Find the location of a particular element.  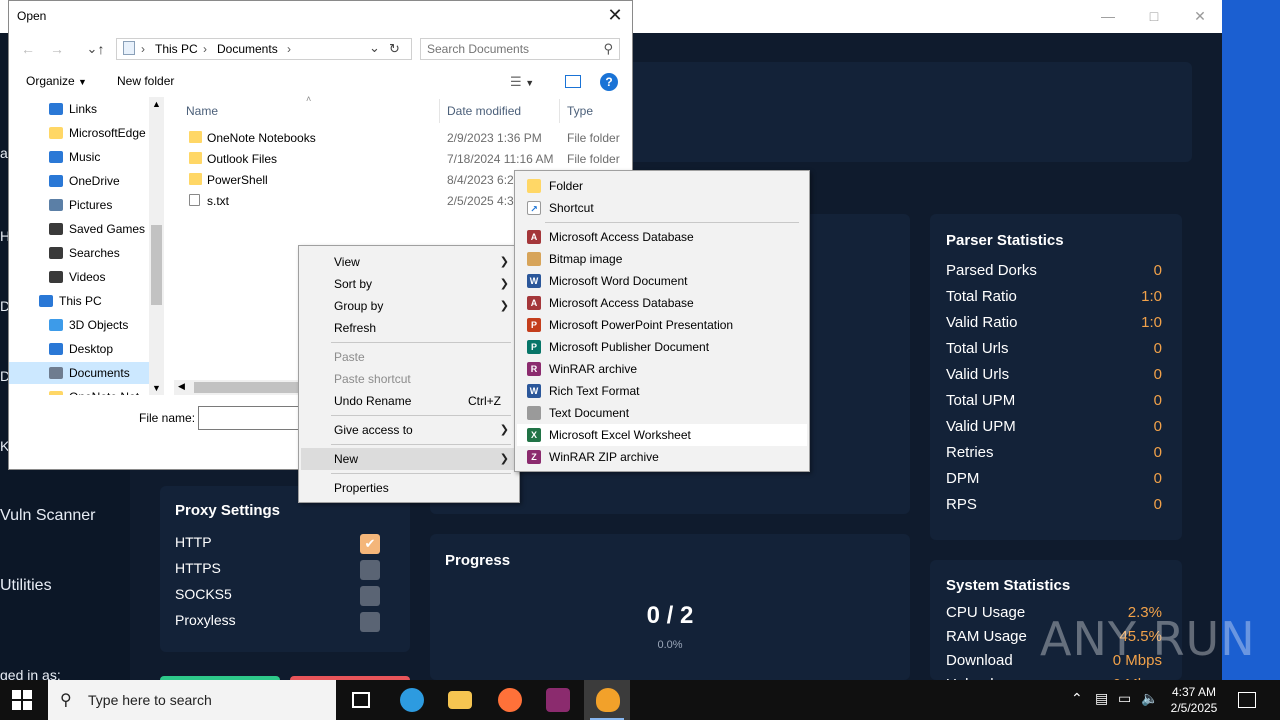

address-bar: › This PC › Documents › ⌄ ↻ is located at coordinates (264, 49).